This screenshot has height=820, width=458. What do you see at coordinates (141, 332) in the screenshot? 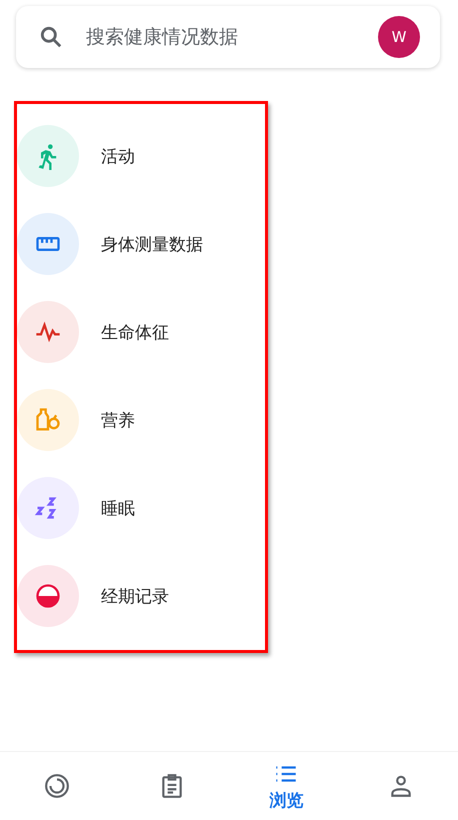
I see `category-item: 生命体征` at bounding box center [141, 332].